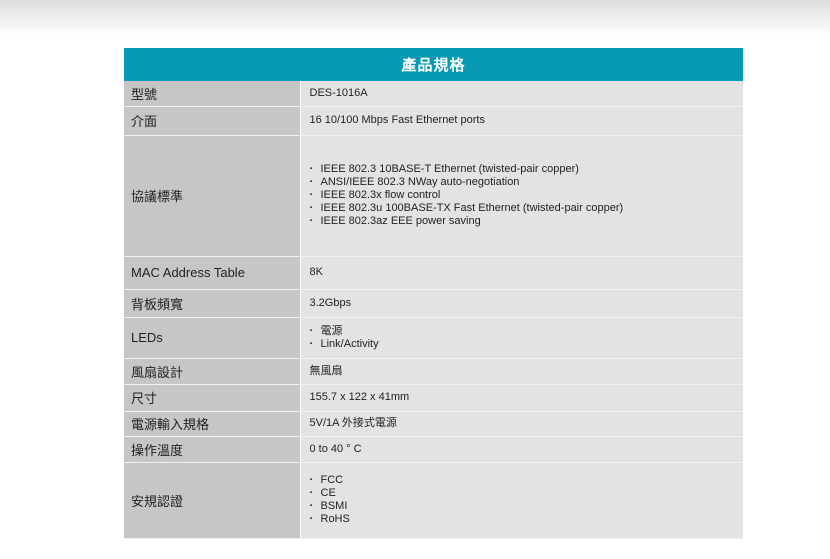 The width and height of the screenshot is (830, 559). I want to click on table-row-model: 型號 DES-1016A, so click(434, 94).